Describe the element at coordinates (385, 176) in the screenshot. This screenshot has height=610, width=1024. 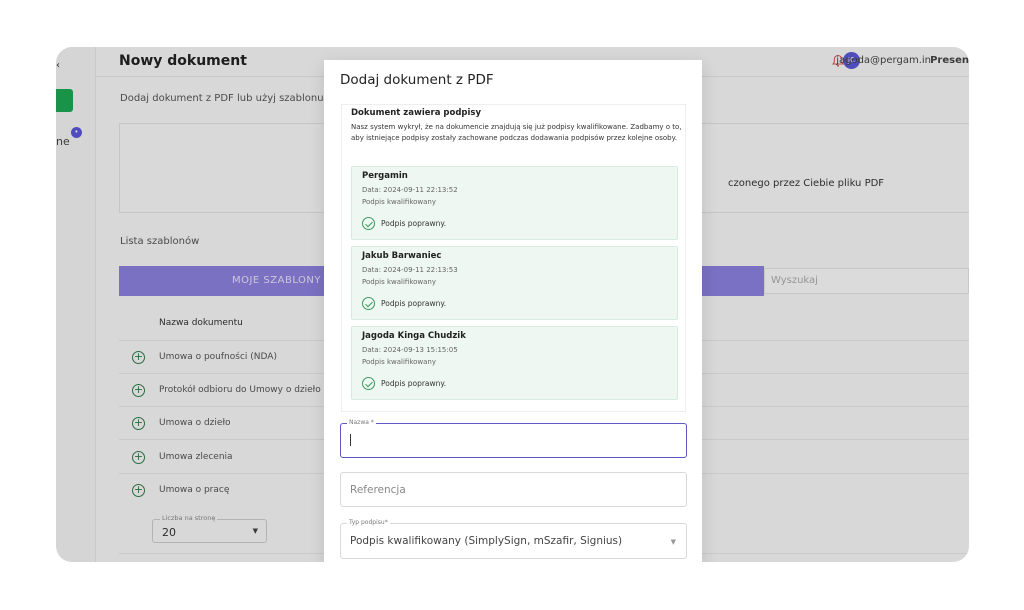
I see `signer-name: Pergamin` at that location.